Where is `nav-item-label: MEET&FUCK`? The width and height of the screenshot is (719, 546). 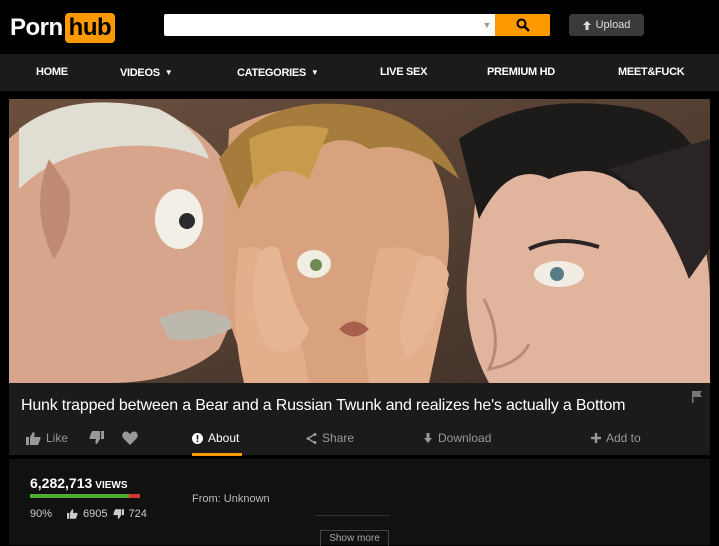
nav-item-label: MEET&FUCK is located at coordinates (651, 72).